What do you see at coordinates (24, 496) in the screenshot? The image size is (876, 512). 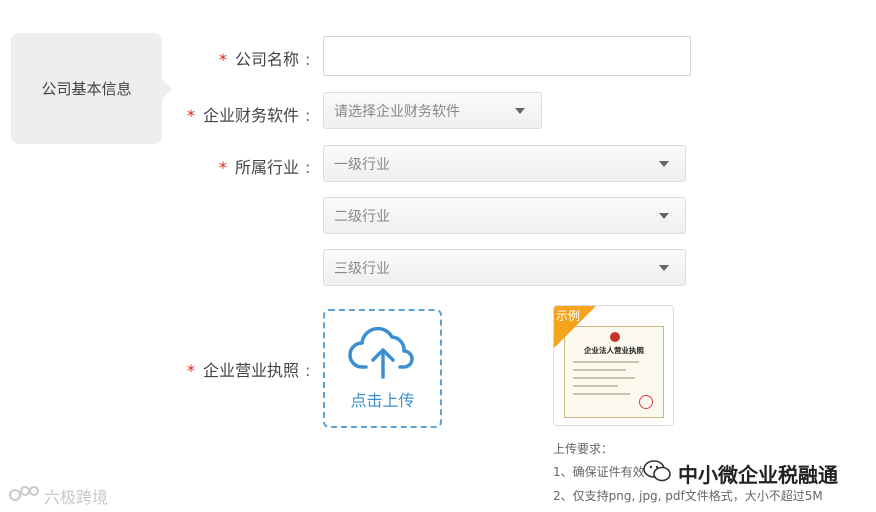 I see `logo-icon` at bounding box center [24, 496].